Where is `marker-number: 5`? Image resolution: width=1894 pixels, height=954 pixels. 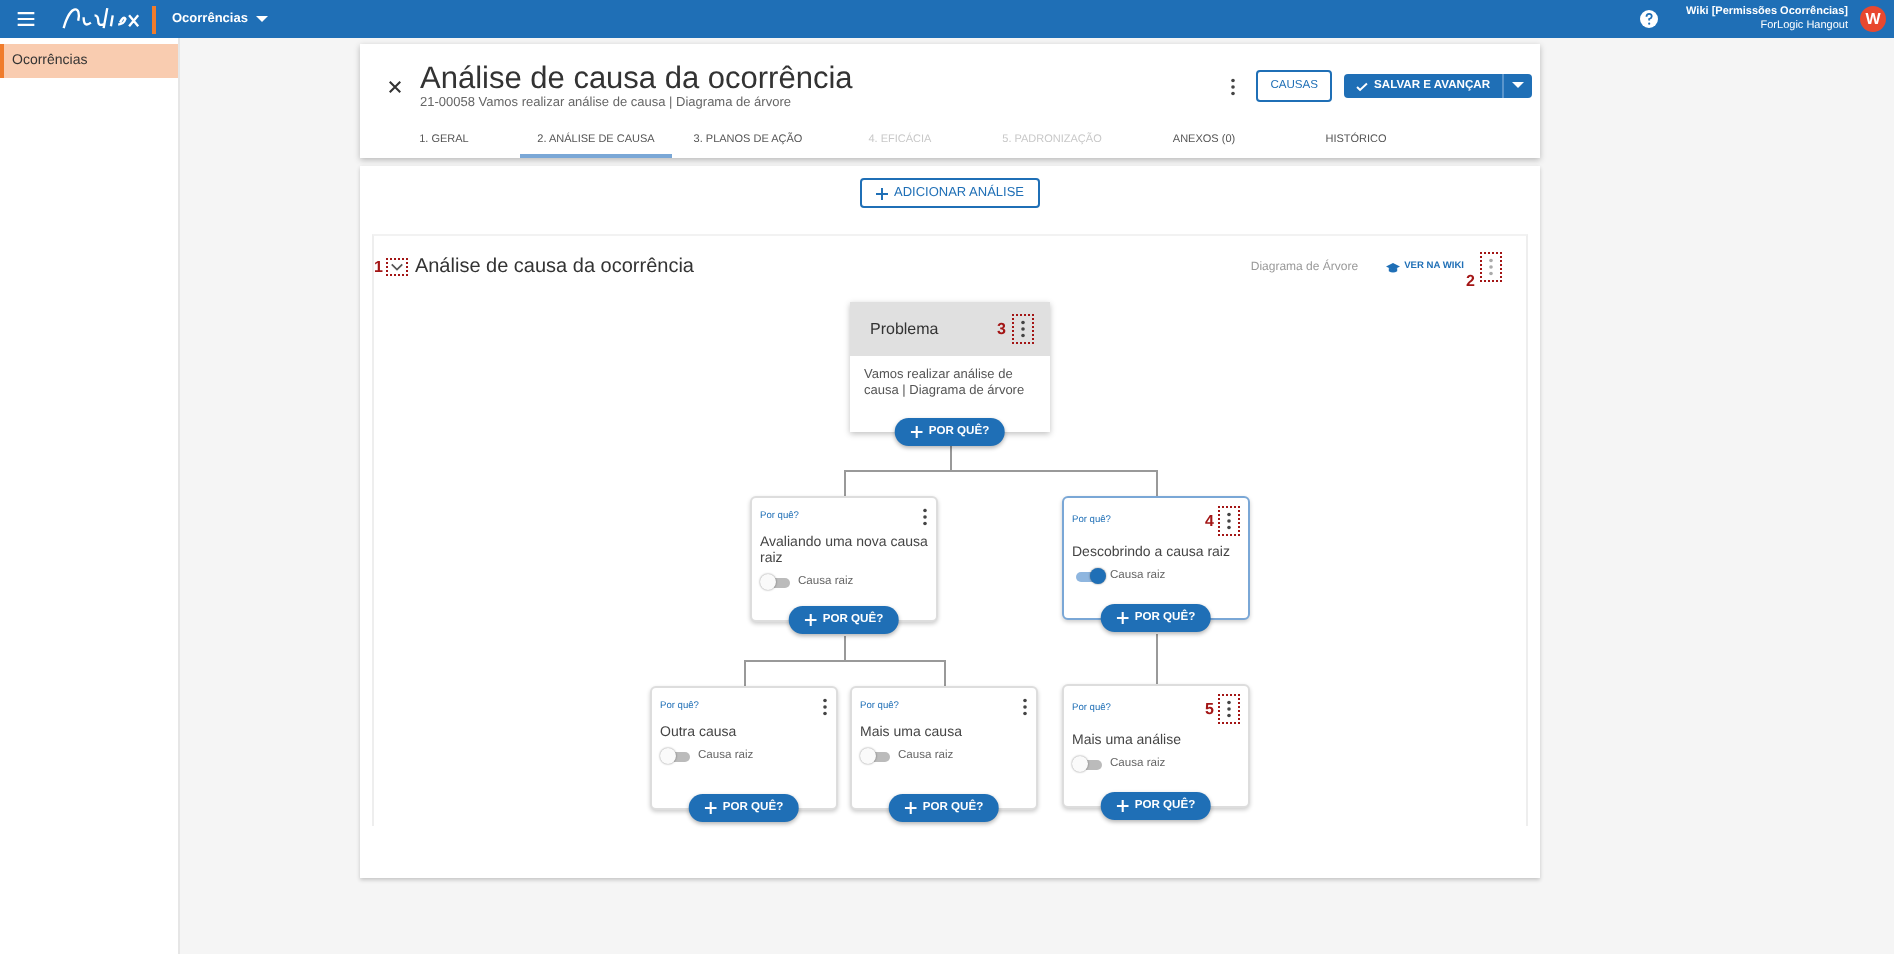 marker-number: 5 is located at coordinates (1209, 709).